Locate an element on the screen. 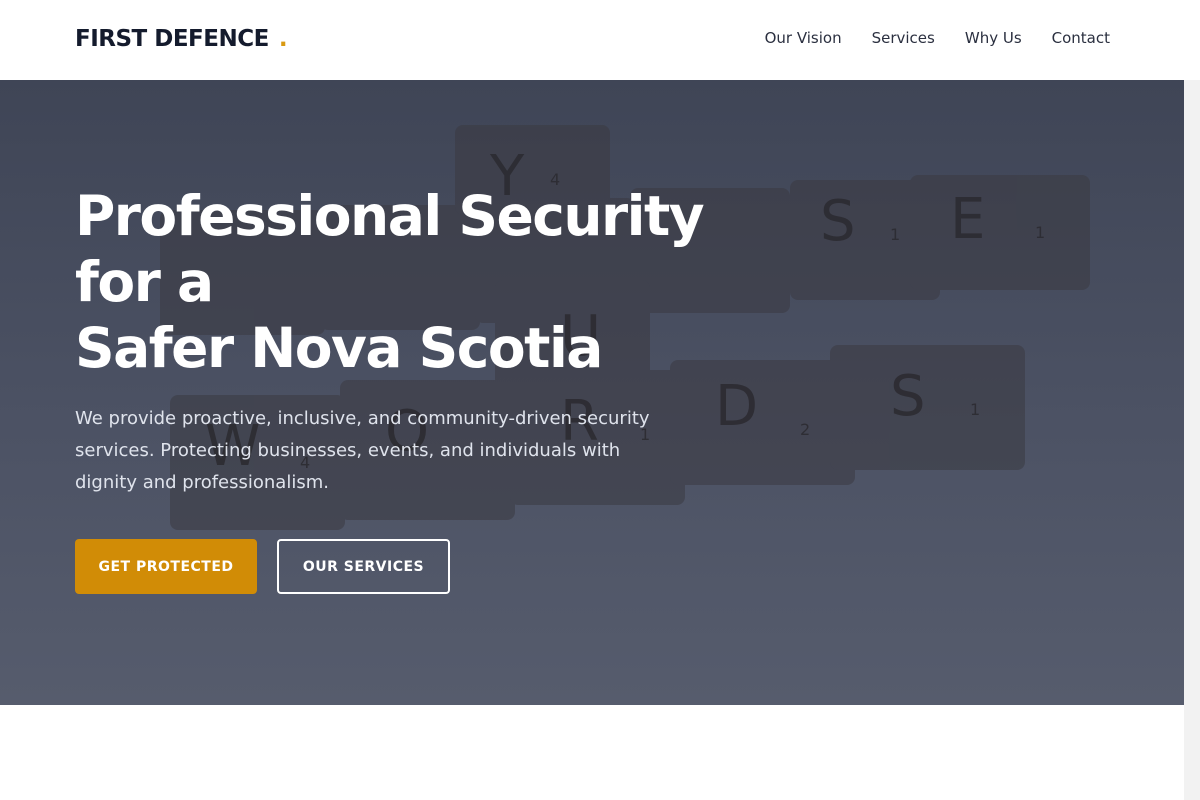  page-scrollbar is located at coordinates (1192, 400).